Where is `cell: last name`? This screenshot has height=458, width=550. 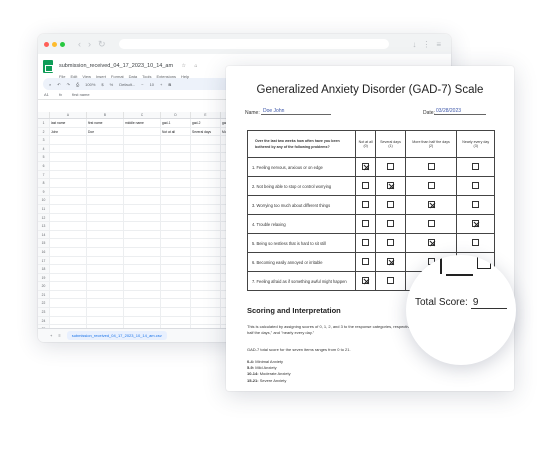 cell: last name is located at coordinates (68, 123).